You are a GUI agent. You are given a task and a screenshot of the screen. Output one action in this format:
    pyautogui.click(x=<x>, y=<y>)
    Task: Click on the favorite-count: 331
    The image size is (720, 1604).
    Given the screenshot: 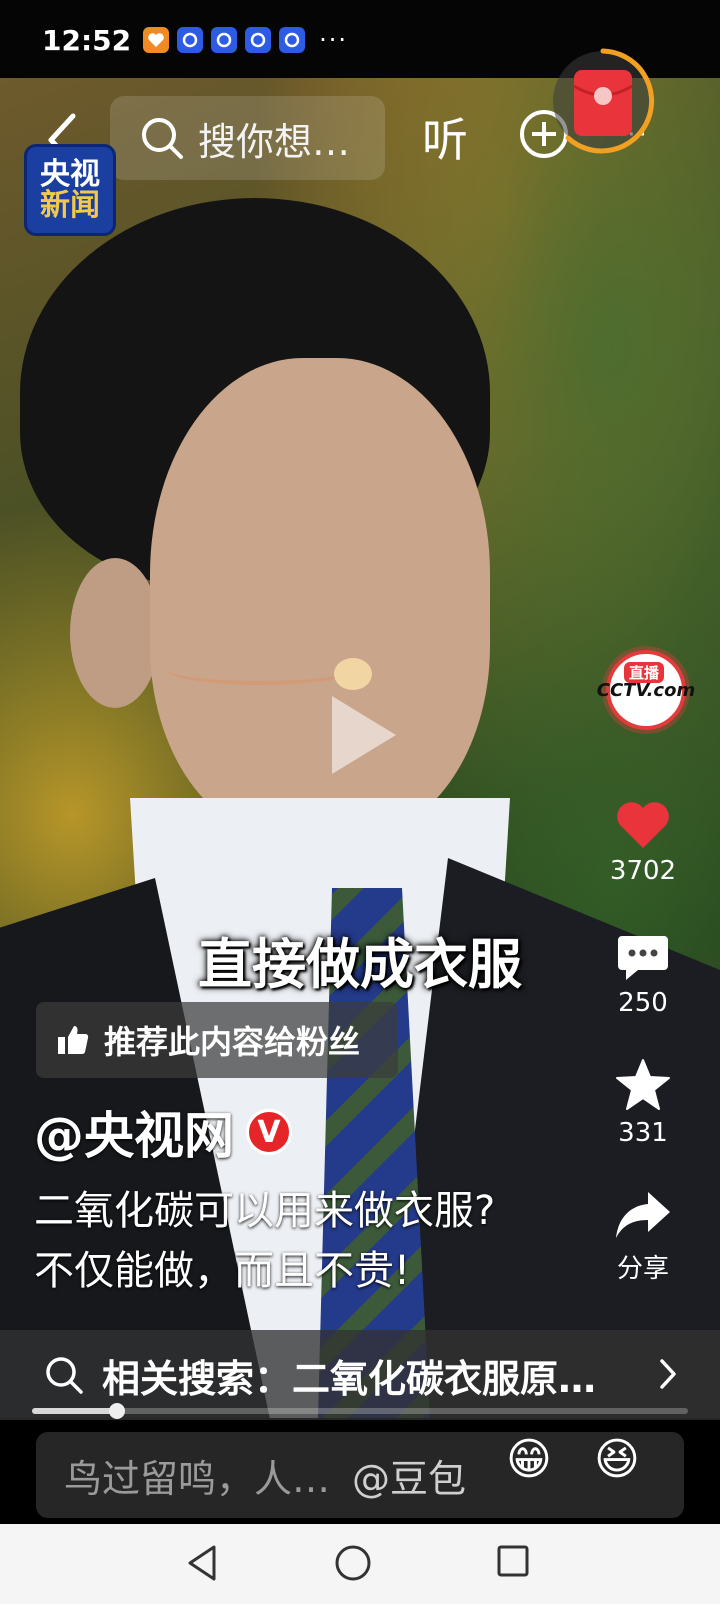 What is the action you would take?
    pyautogui.click(x=643, y=1133)
    